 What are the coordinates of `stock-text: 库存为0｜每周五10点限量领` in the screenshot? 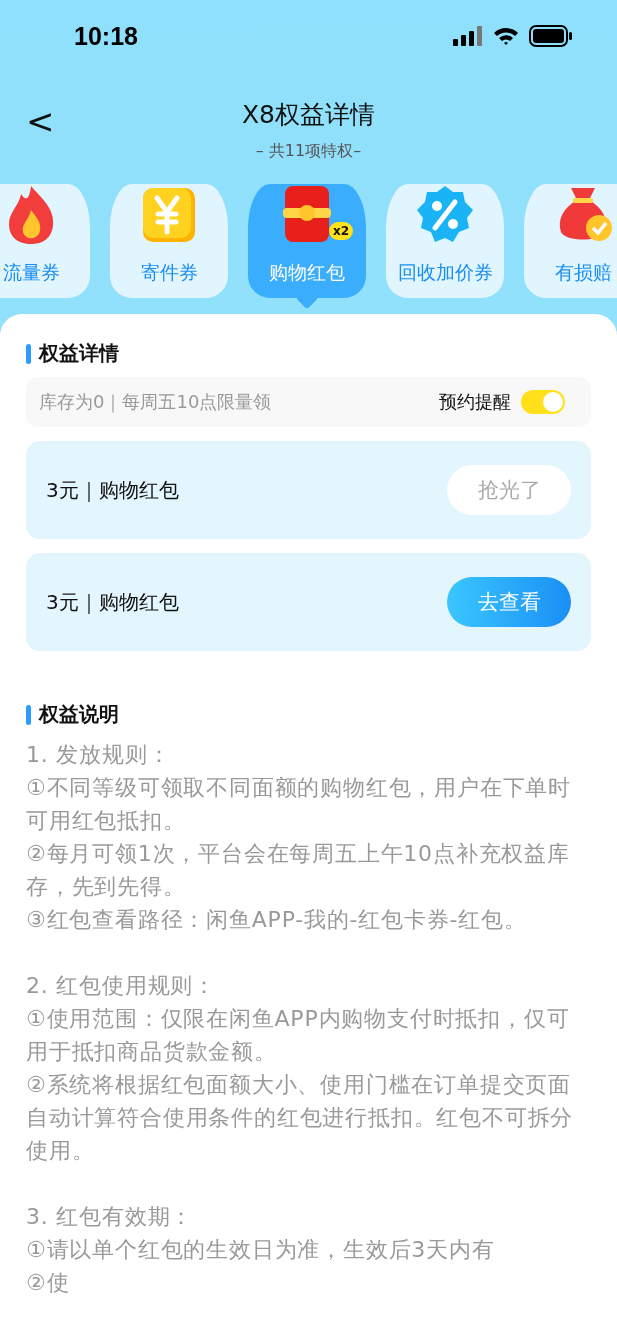 It's located at (155, 402).